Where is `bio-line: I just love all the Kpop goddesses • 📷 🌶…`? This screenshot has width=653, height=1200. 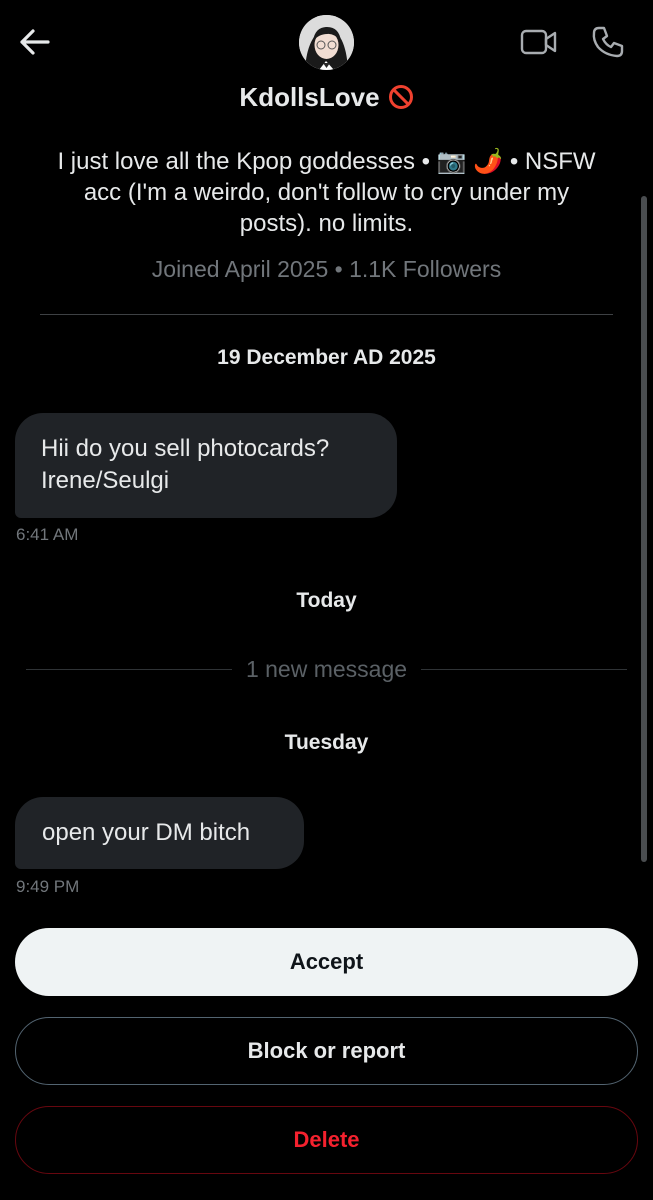 bio-line: I just love all the Kpop goddesses • 📷 🌶… is located at coordinates (326, 161).